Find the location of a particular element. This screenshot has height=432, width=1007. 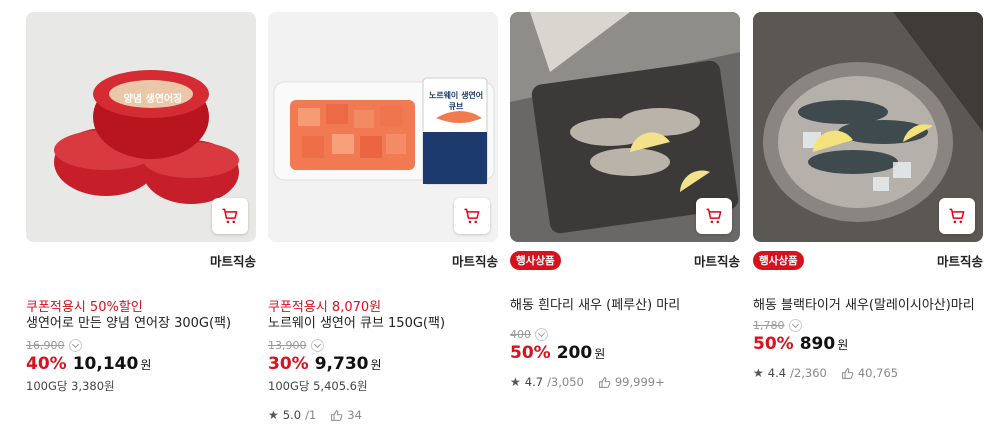

sale-price: 890 is located at coordinates (817, 344).